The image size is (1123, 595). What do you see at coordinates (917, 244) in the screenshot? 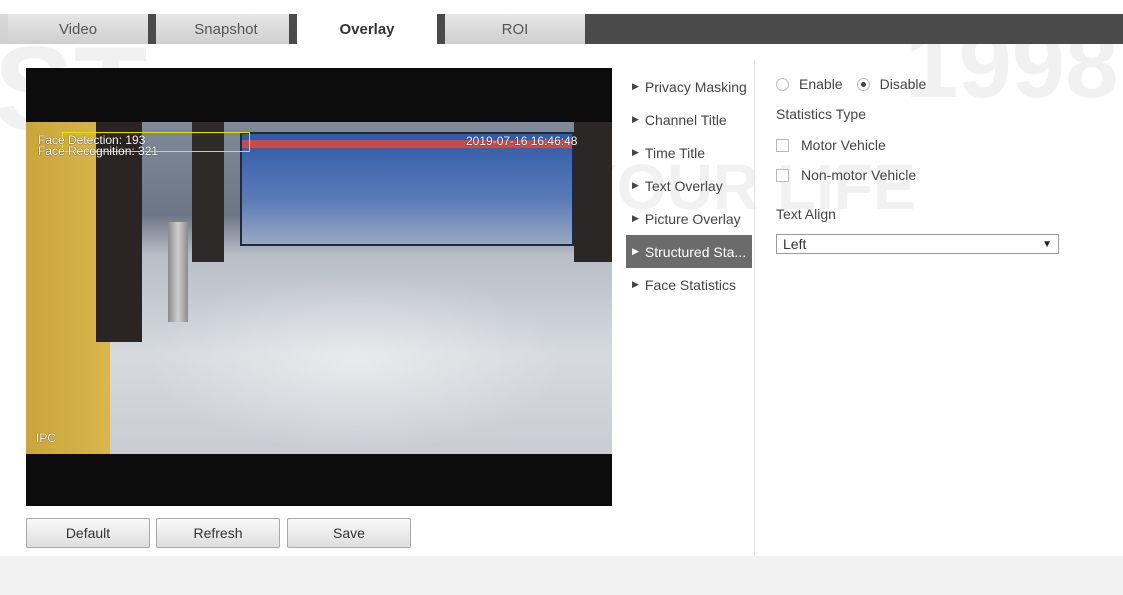
I see `text-align-select: Left ▼` at bounding box center [917, 244].